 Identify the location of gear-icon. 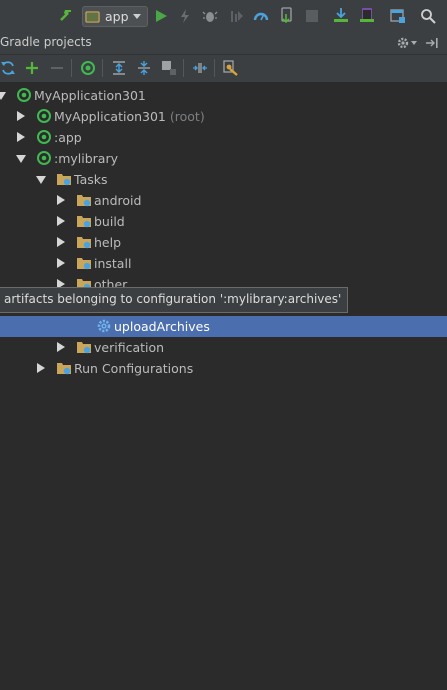
(104, 326).